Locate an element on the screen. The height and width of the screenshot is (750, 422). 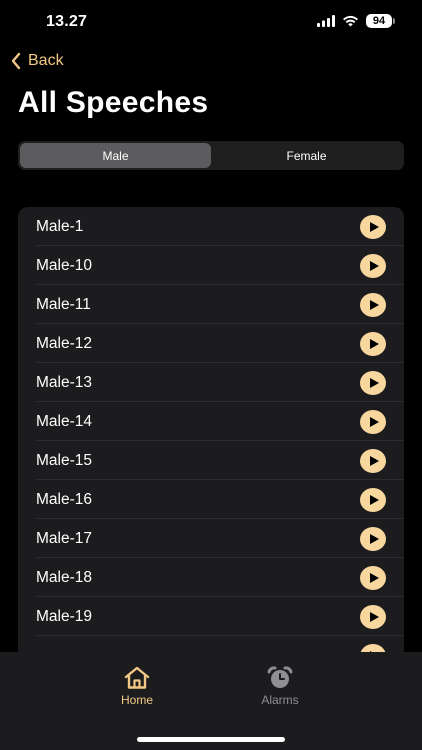
speech-label: Male-18 is located at coordinates (64, 577).